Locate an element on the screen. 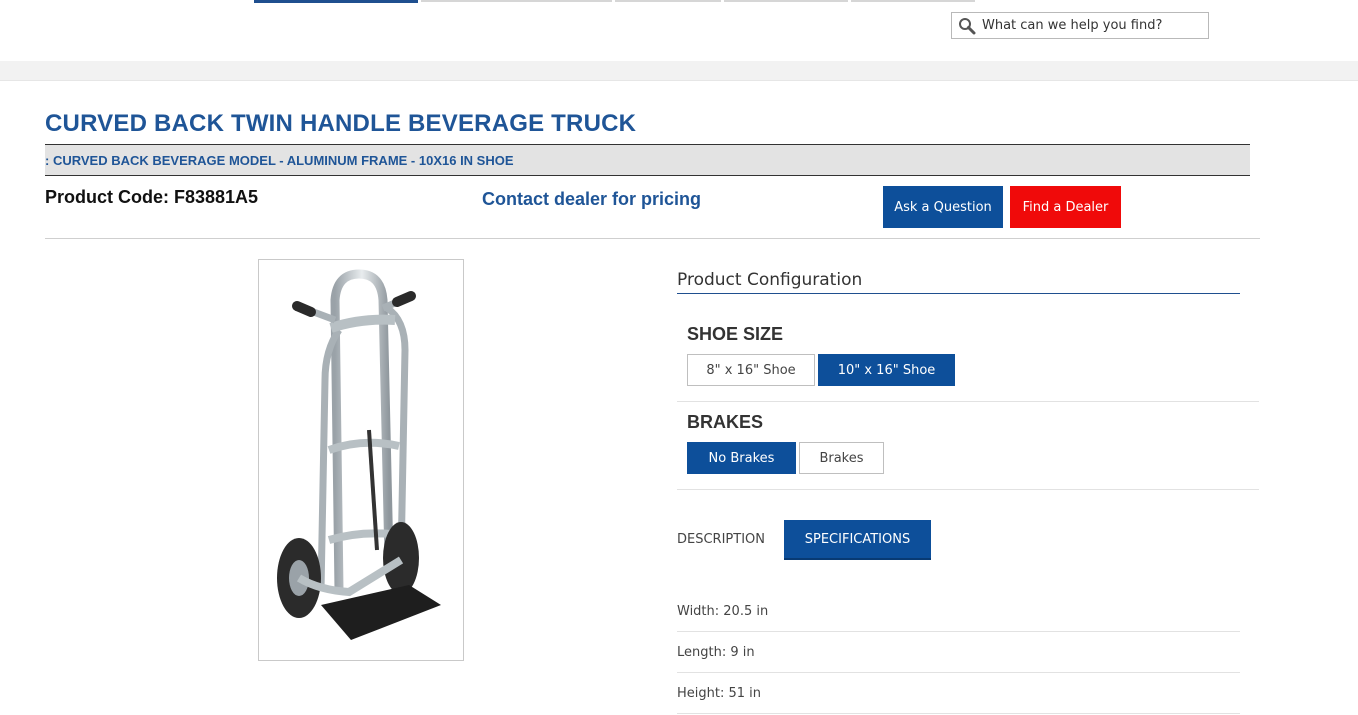 The image size is (1358, 715). brakes-label: BRAKES is located at coordinates (725, 422).